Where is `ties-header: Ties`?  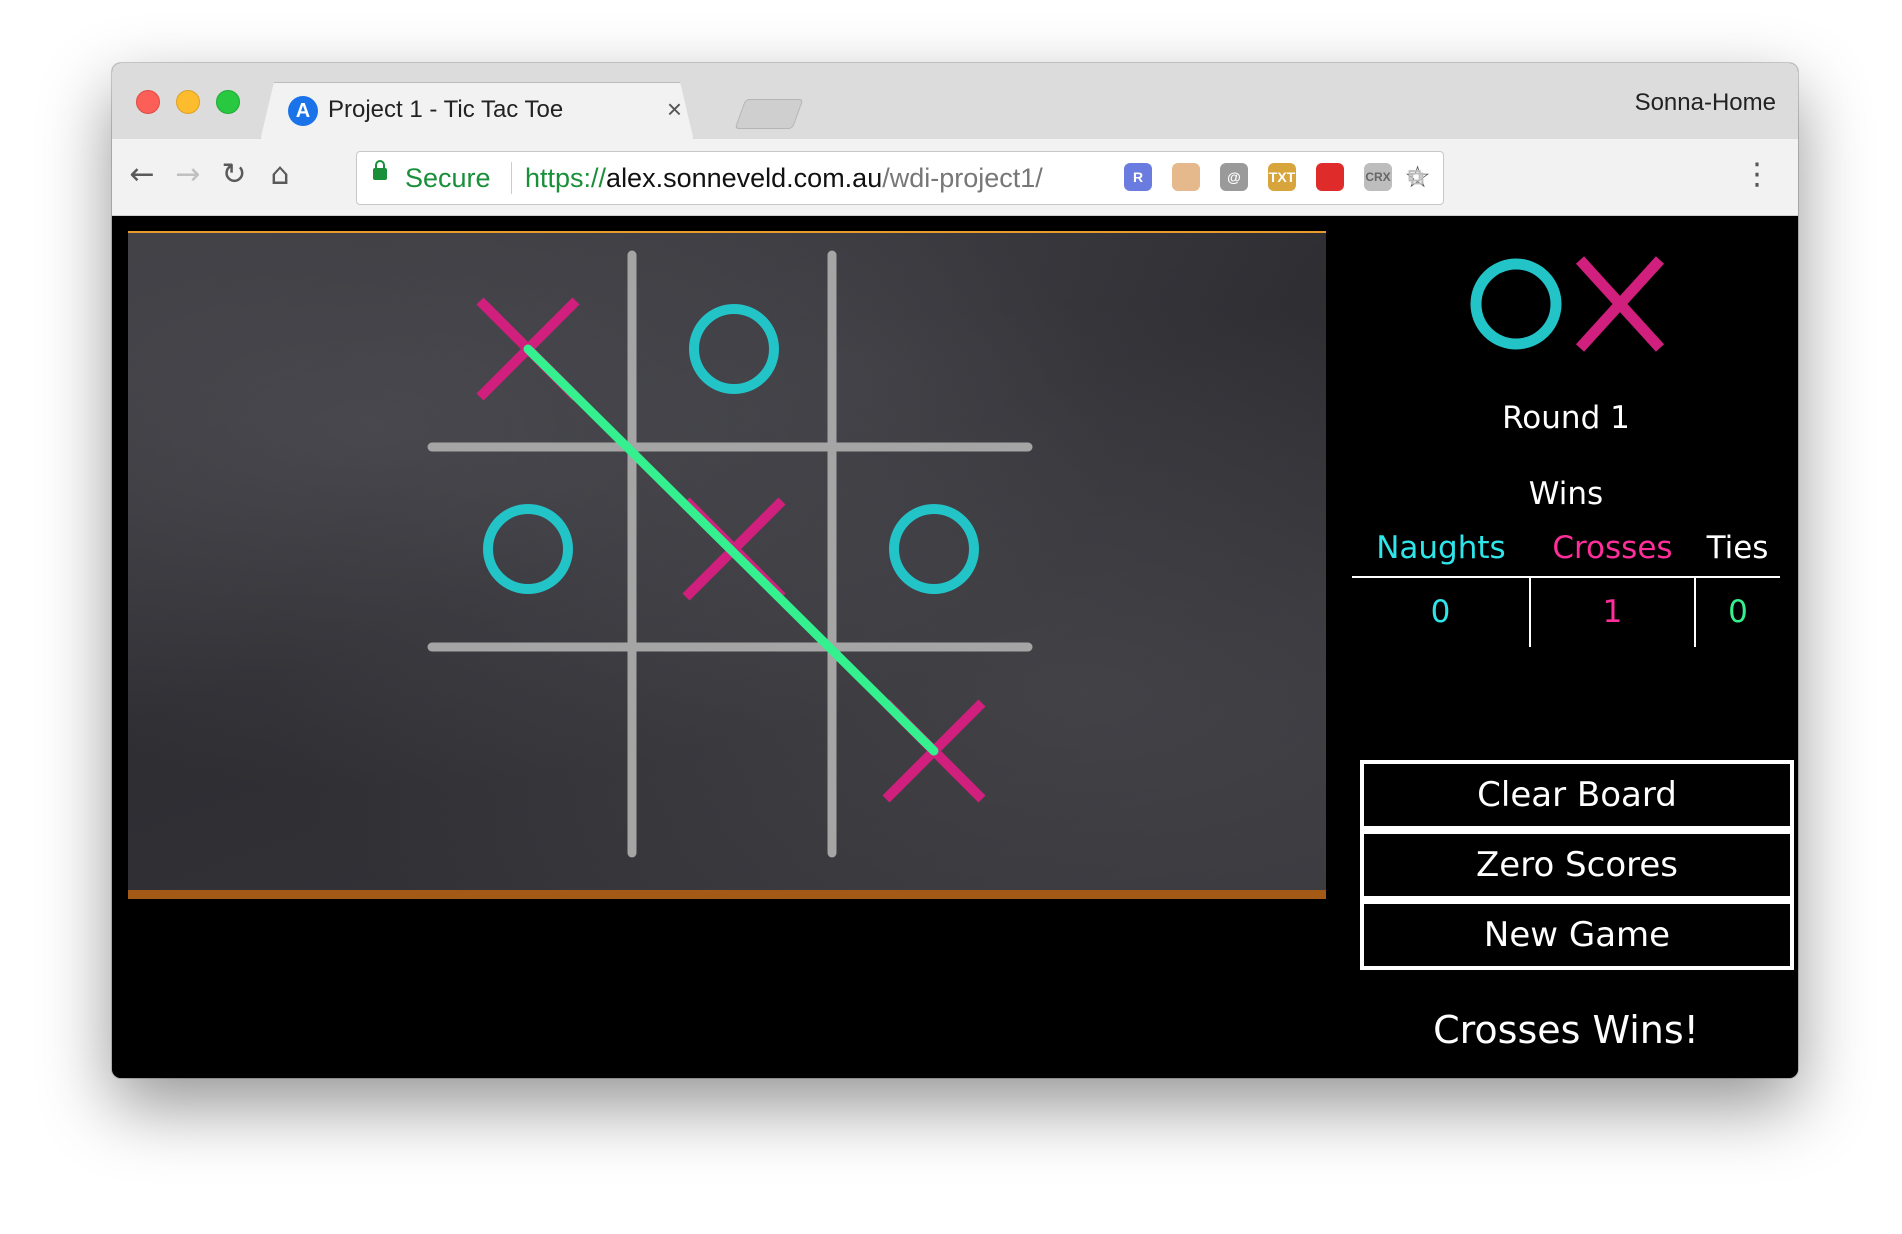
ties-header: Ties is located at coordinates (1737, 553).